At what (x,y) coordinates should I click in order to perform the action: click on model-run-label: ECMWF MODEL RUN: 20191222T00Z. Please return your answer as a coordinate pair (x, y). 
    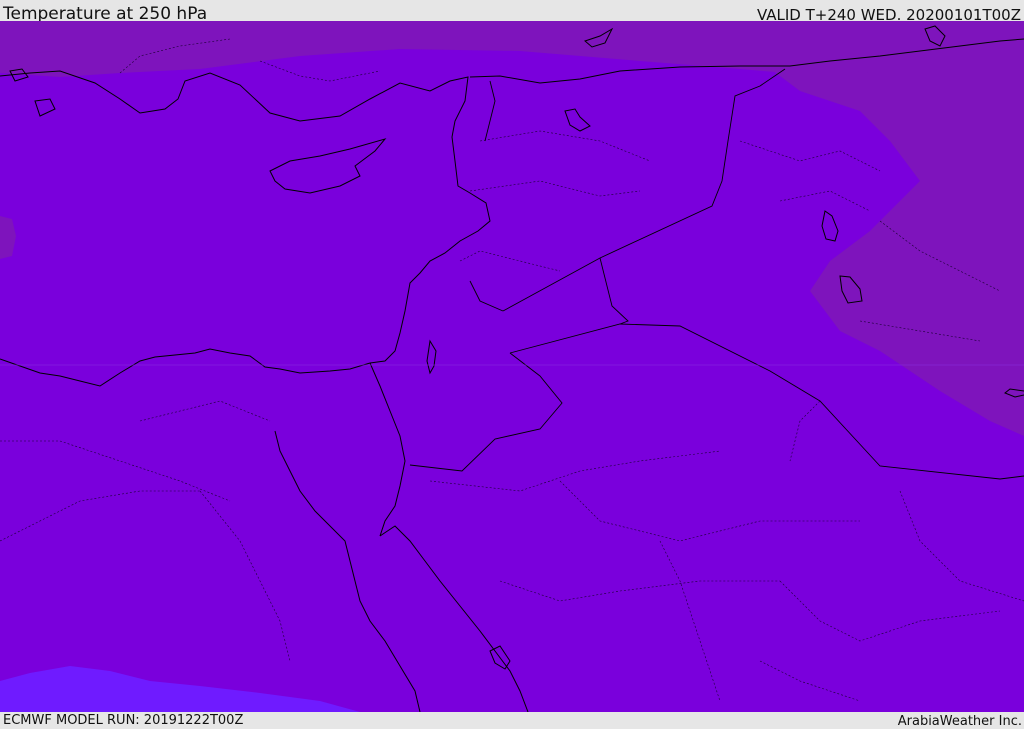
    Looking at the image, I should click on (123, 720).